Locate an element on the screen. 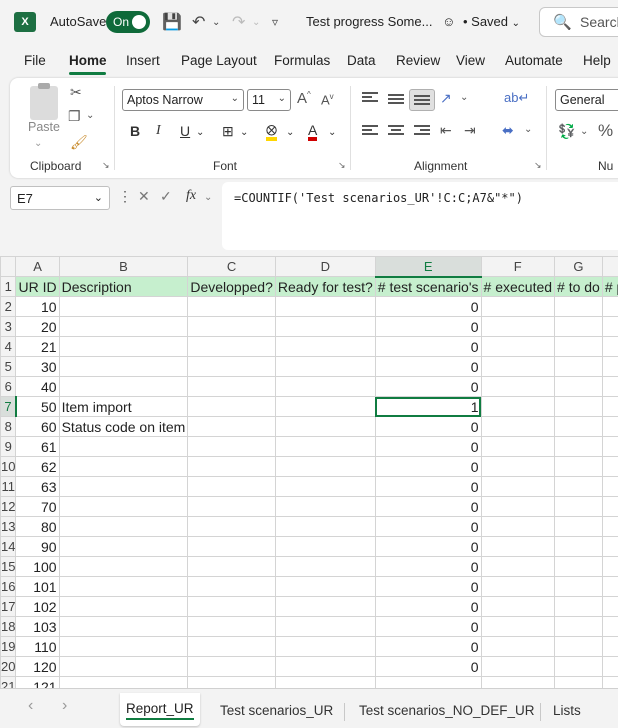  row-header: 5 is located at coordinates (8, 366).